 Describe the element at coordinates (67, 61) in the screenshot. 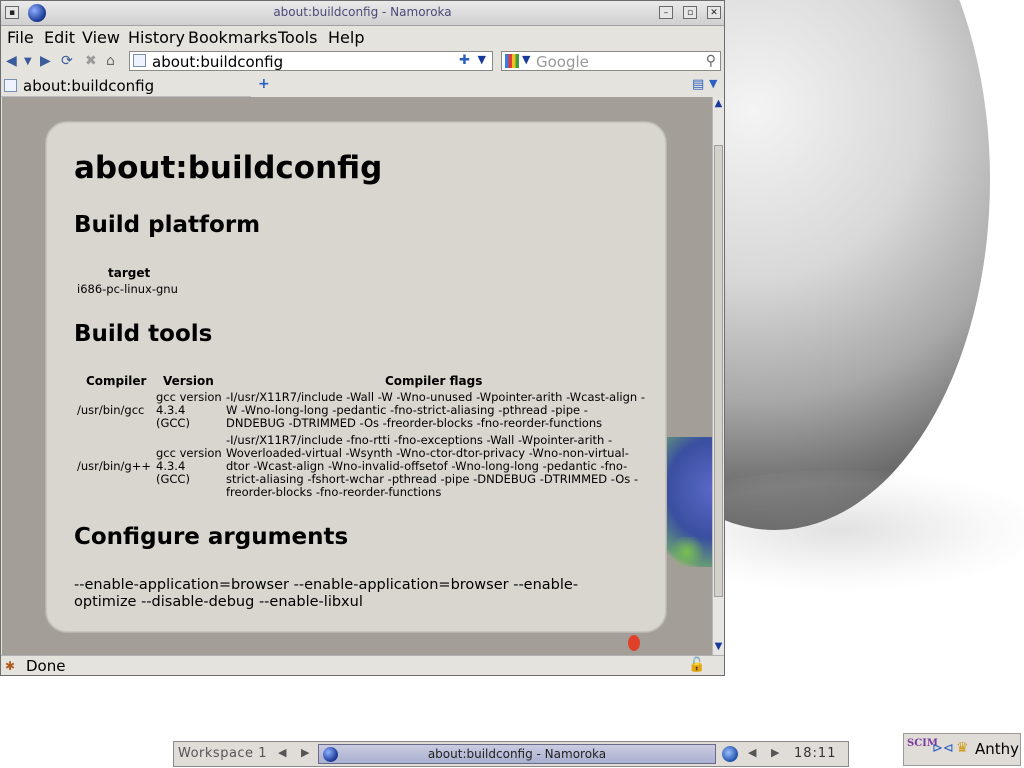

I see `reload-icon: ⟳` at that location.